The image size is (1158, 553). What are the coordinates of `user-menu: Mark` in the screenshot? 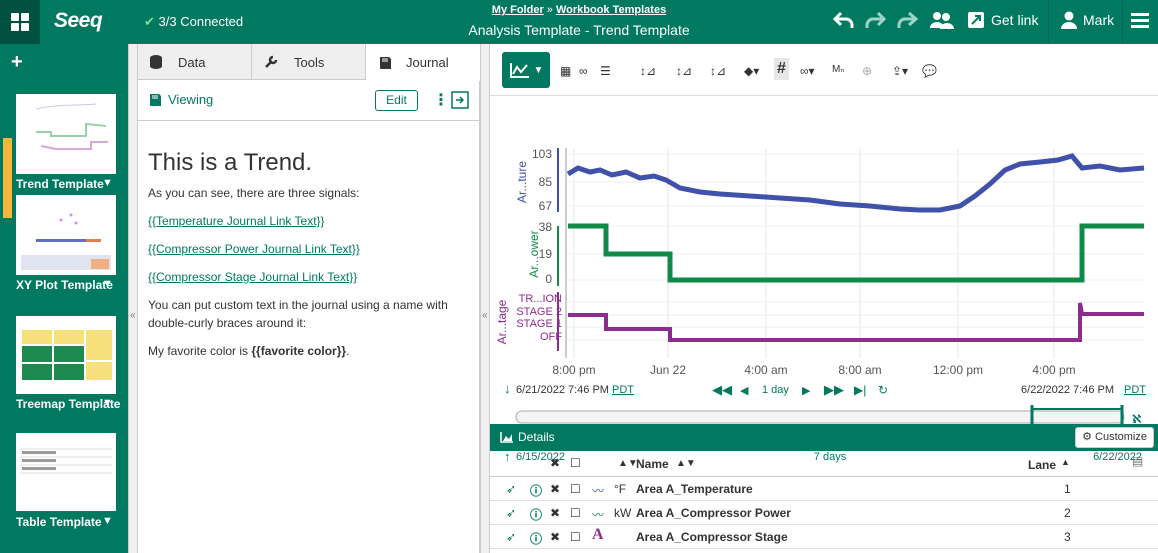 It's located at (1087, 20).